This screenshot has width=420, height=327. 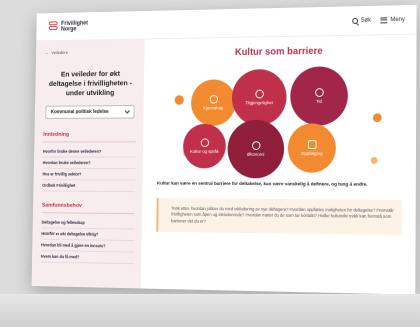 I want to click on bubble-tilgjengelighet: Tilgjengelighet, so click(x=259, y=97).